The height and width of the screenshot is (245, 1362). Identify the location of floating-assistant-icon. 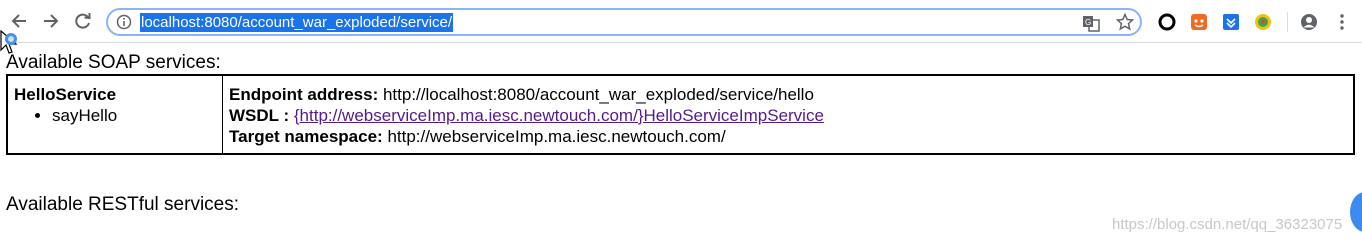
(1356, 212).